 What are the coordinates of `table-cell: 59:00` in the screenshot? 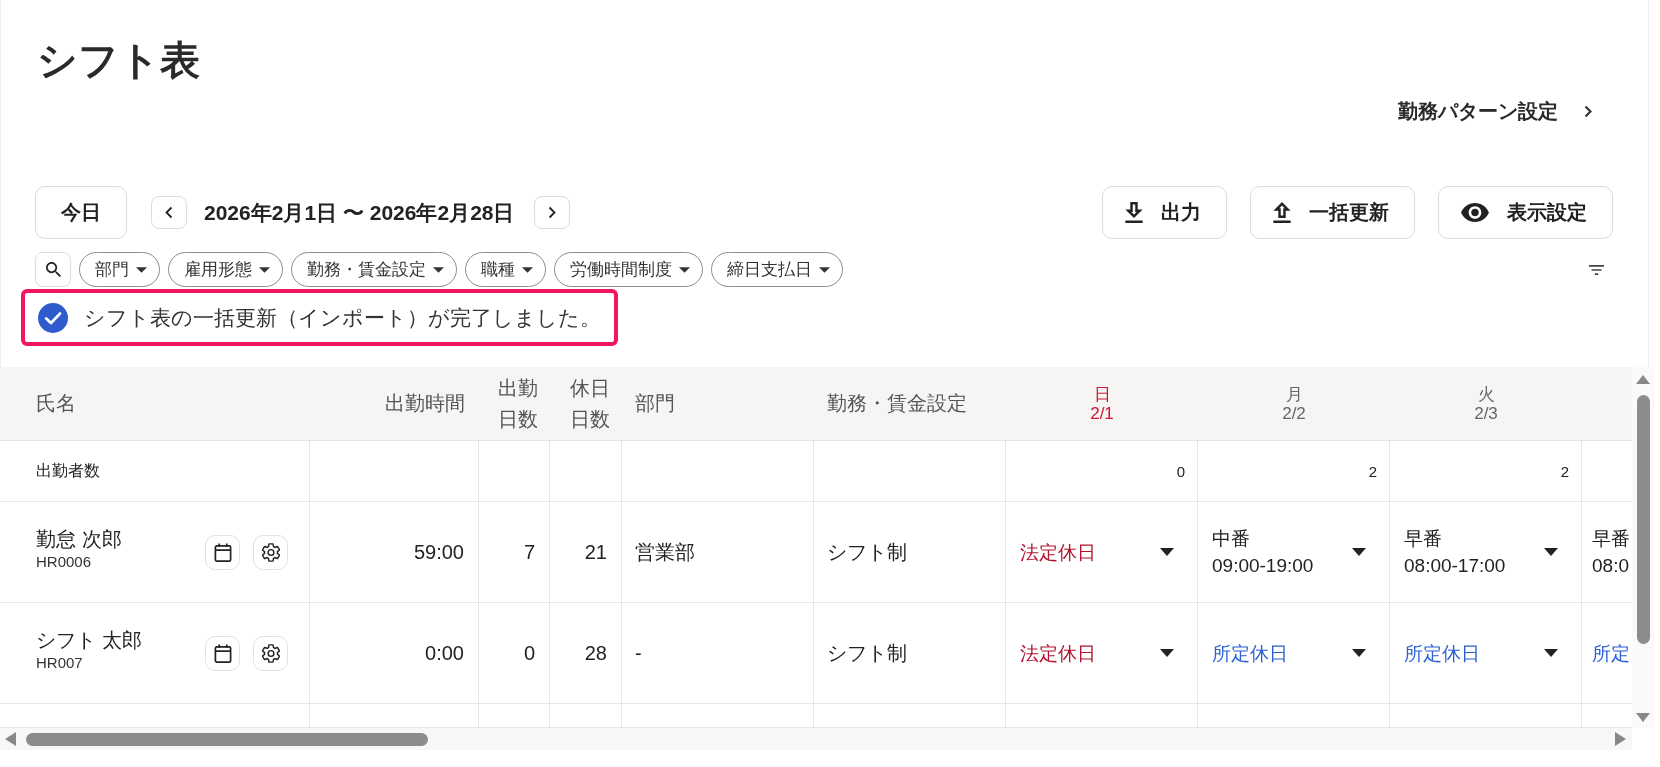 It's located at (394, 552).